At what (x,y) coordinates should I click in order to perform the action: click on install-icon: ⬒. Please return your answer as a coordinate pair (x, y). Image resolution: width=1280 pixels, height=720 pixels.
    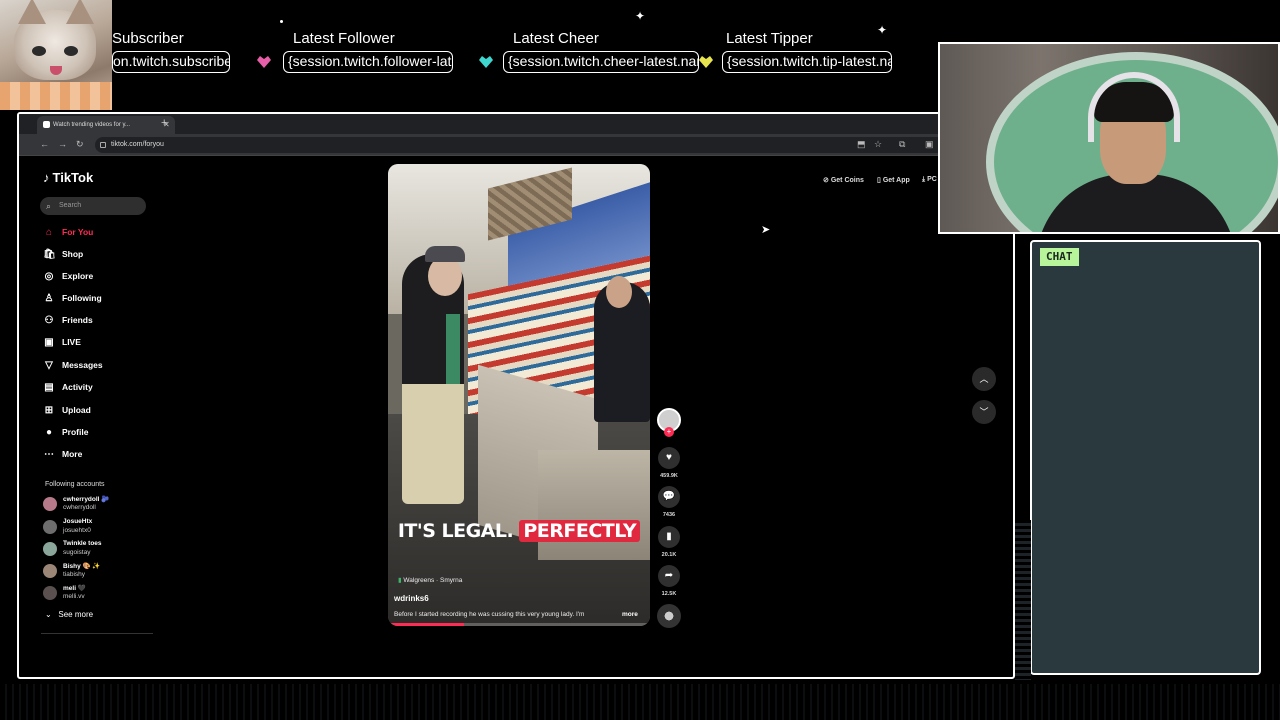
    Looking at the image, I should click on (861, 144).